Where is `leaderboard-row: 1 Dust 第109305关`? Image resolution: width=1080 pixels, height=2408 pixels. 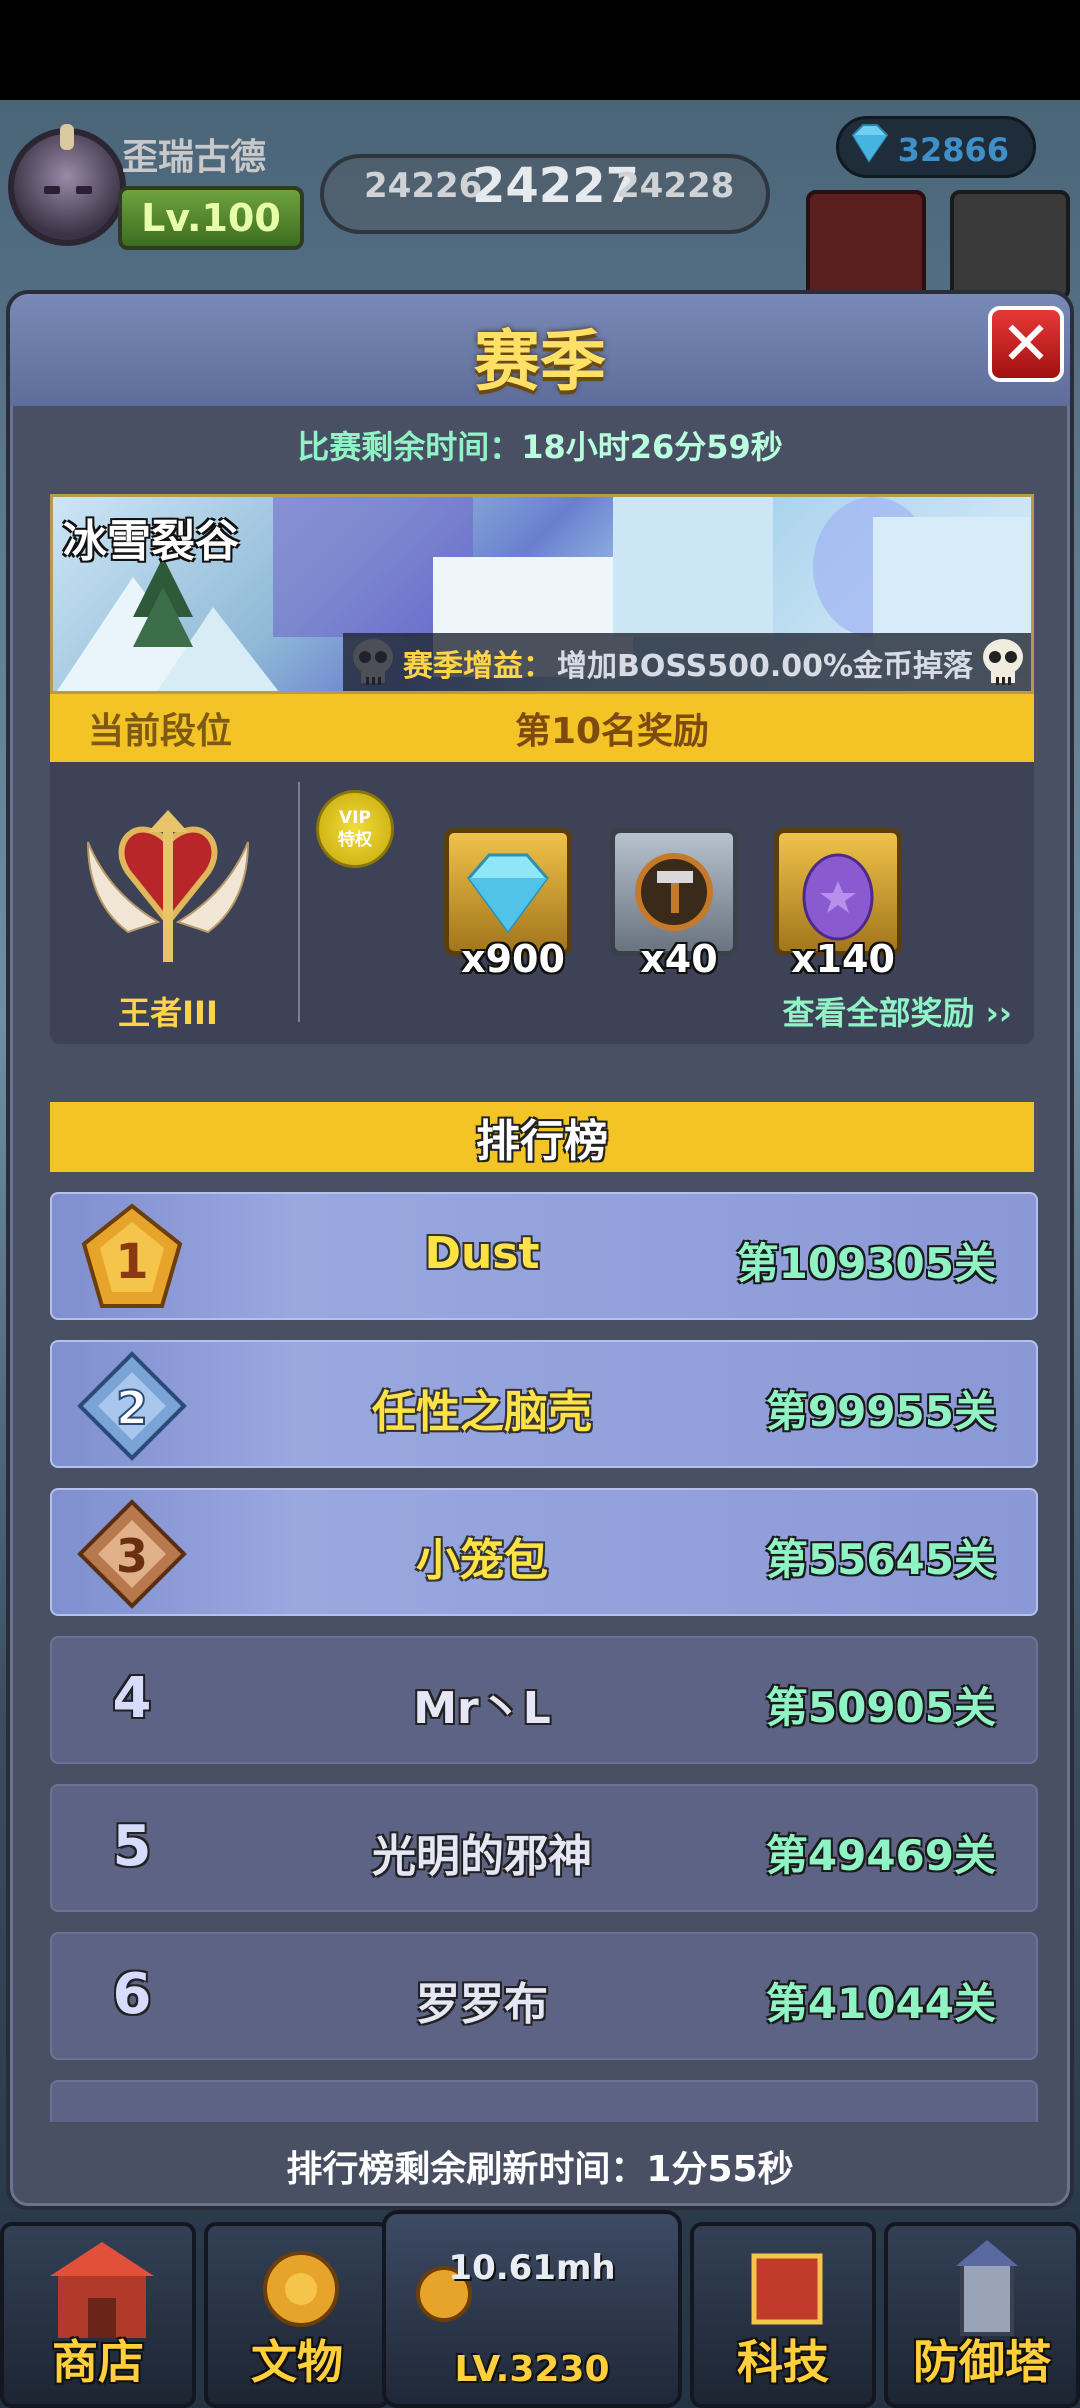 leaderboard-row: 1 Dust 第109305关 is located at coordinates (544, 1256).